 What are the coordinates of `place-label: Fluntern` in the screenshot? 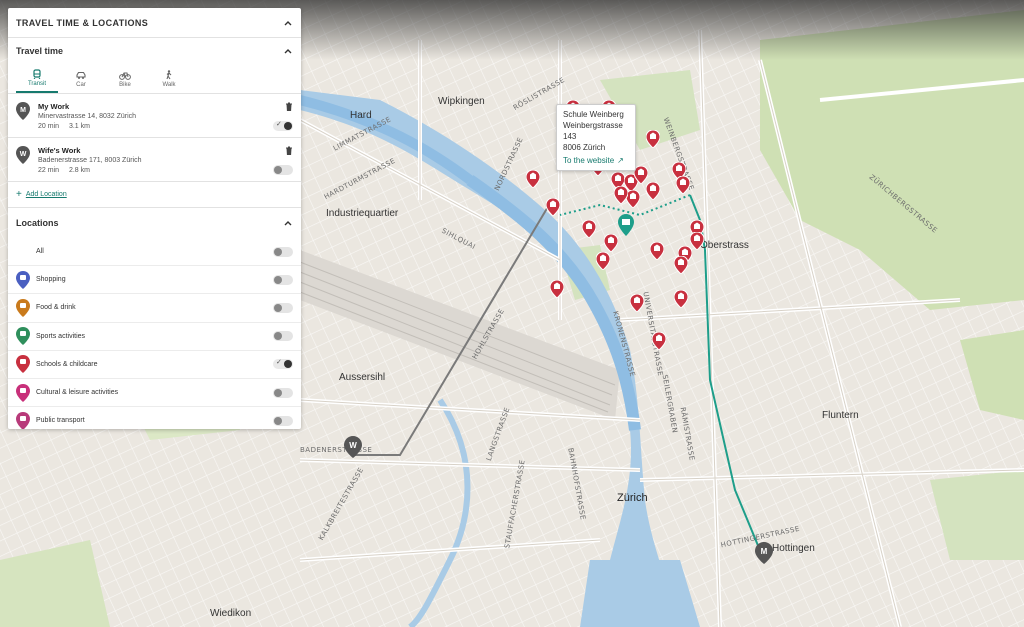 It's located at (840, 415).